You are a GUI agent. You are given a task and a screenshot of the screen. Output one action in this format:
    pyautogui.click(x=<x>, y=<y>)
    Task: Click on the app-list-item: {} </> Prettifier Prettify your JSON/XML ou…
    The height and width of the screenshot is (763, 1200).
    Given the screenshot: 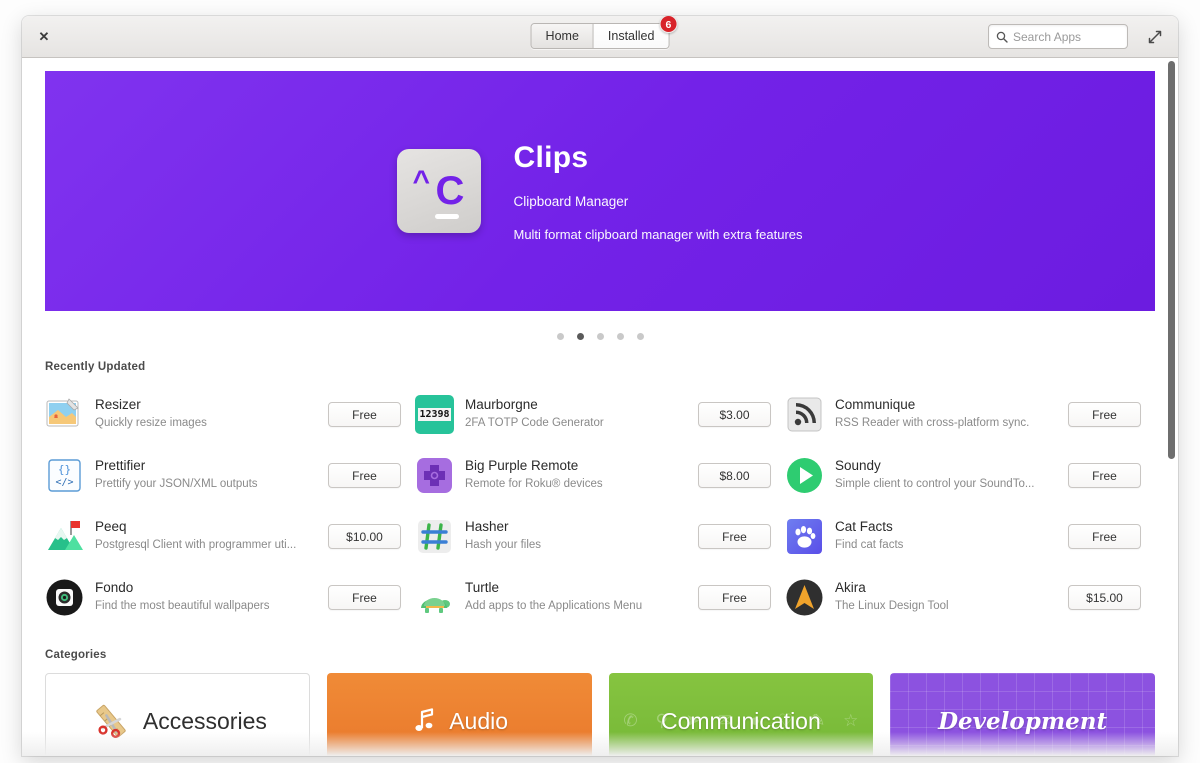 What is the action you would take?
    pyautogui.click(x=230, y=475)
    